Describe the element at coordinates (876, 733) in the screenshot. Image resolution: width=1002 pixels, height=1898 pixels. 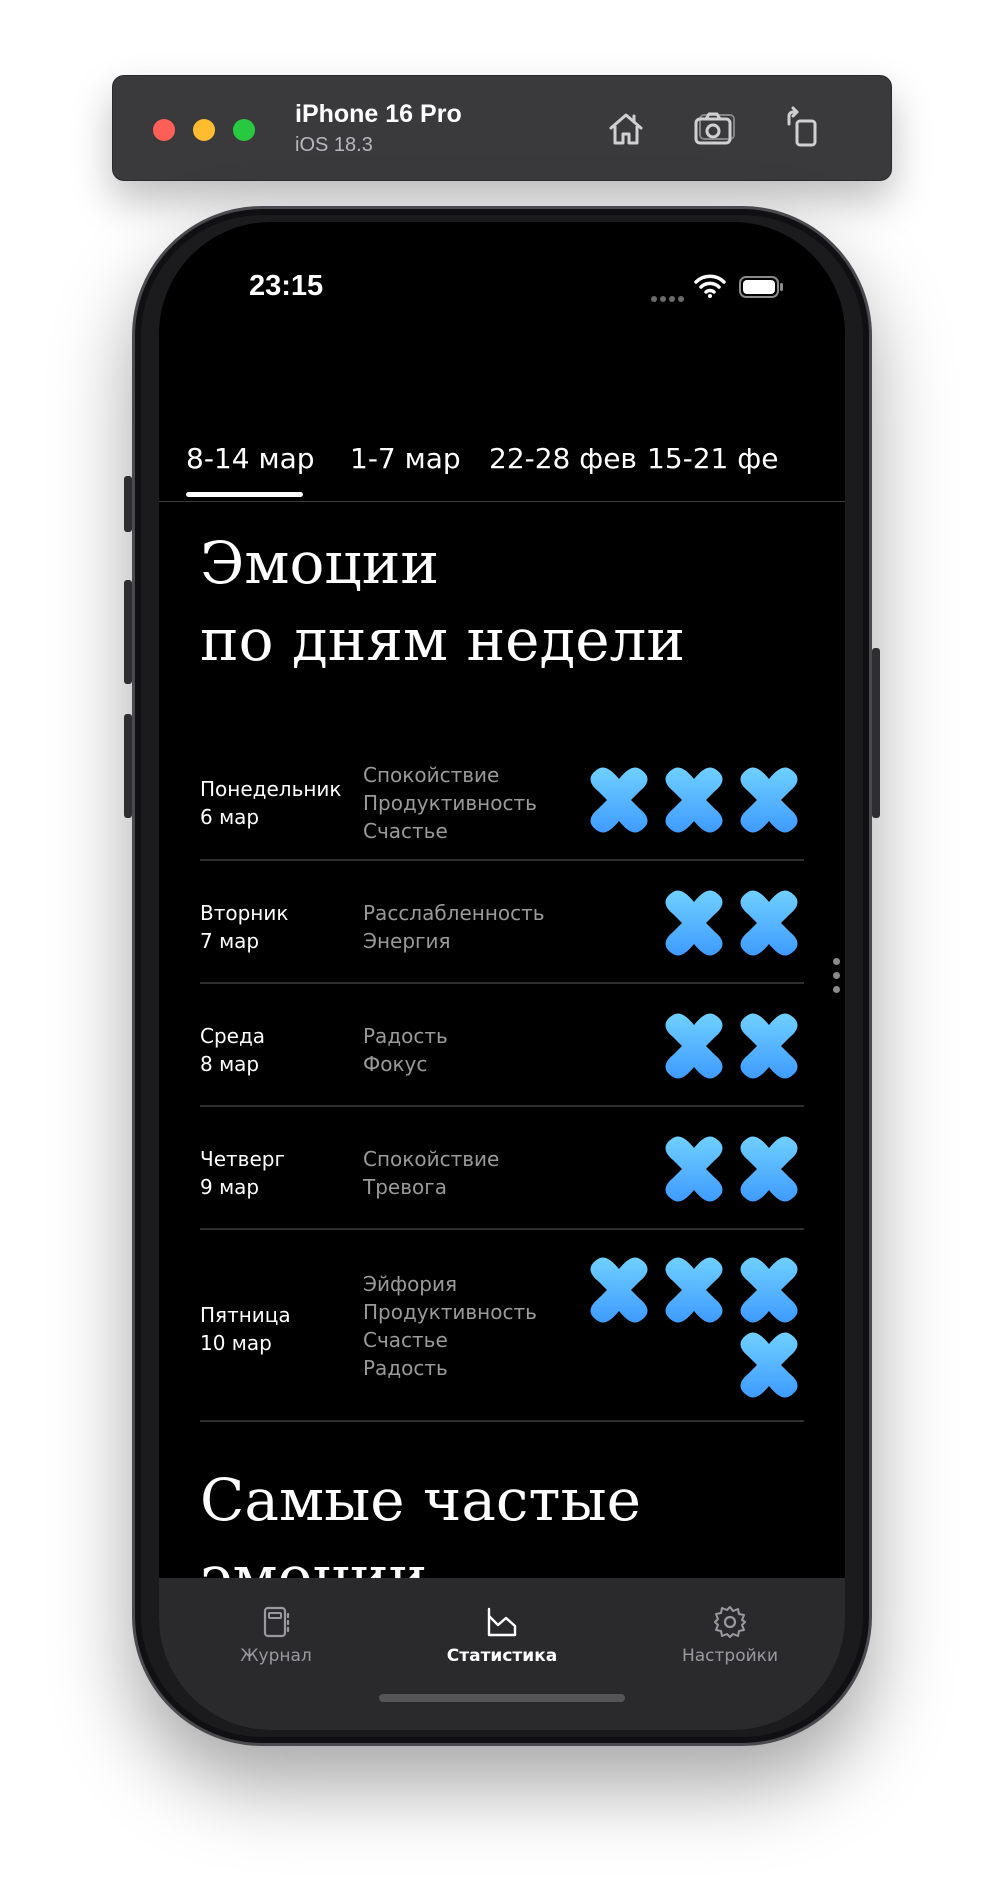
I see `power-button` at that location.